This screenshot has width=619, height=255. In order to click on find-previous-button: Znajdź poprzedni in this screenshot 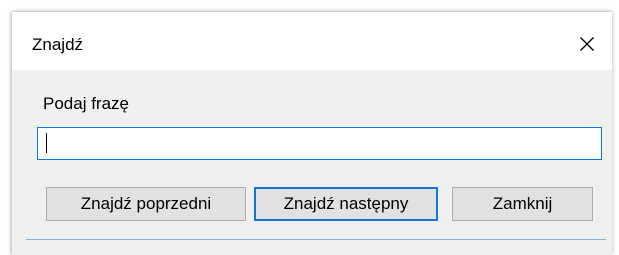, I will do `click(146, 204)`.